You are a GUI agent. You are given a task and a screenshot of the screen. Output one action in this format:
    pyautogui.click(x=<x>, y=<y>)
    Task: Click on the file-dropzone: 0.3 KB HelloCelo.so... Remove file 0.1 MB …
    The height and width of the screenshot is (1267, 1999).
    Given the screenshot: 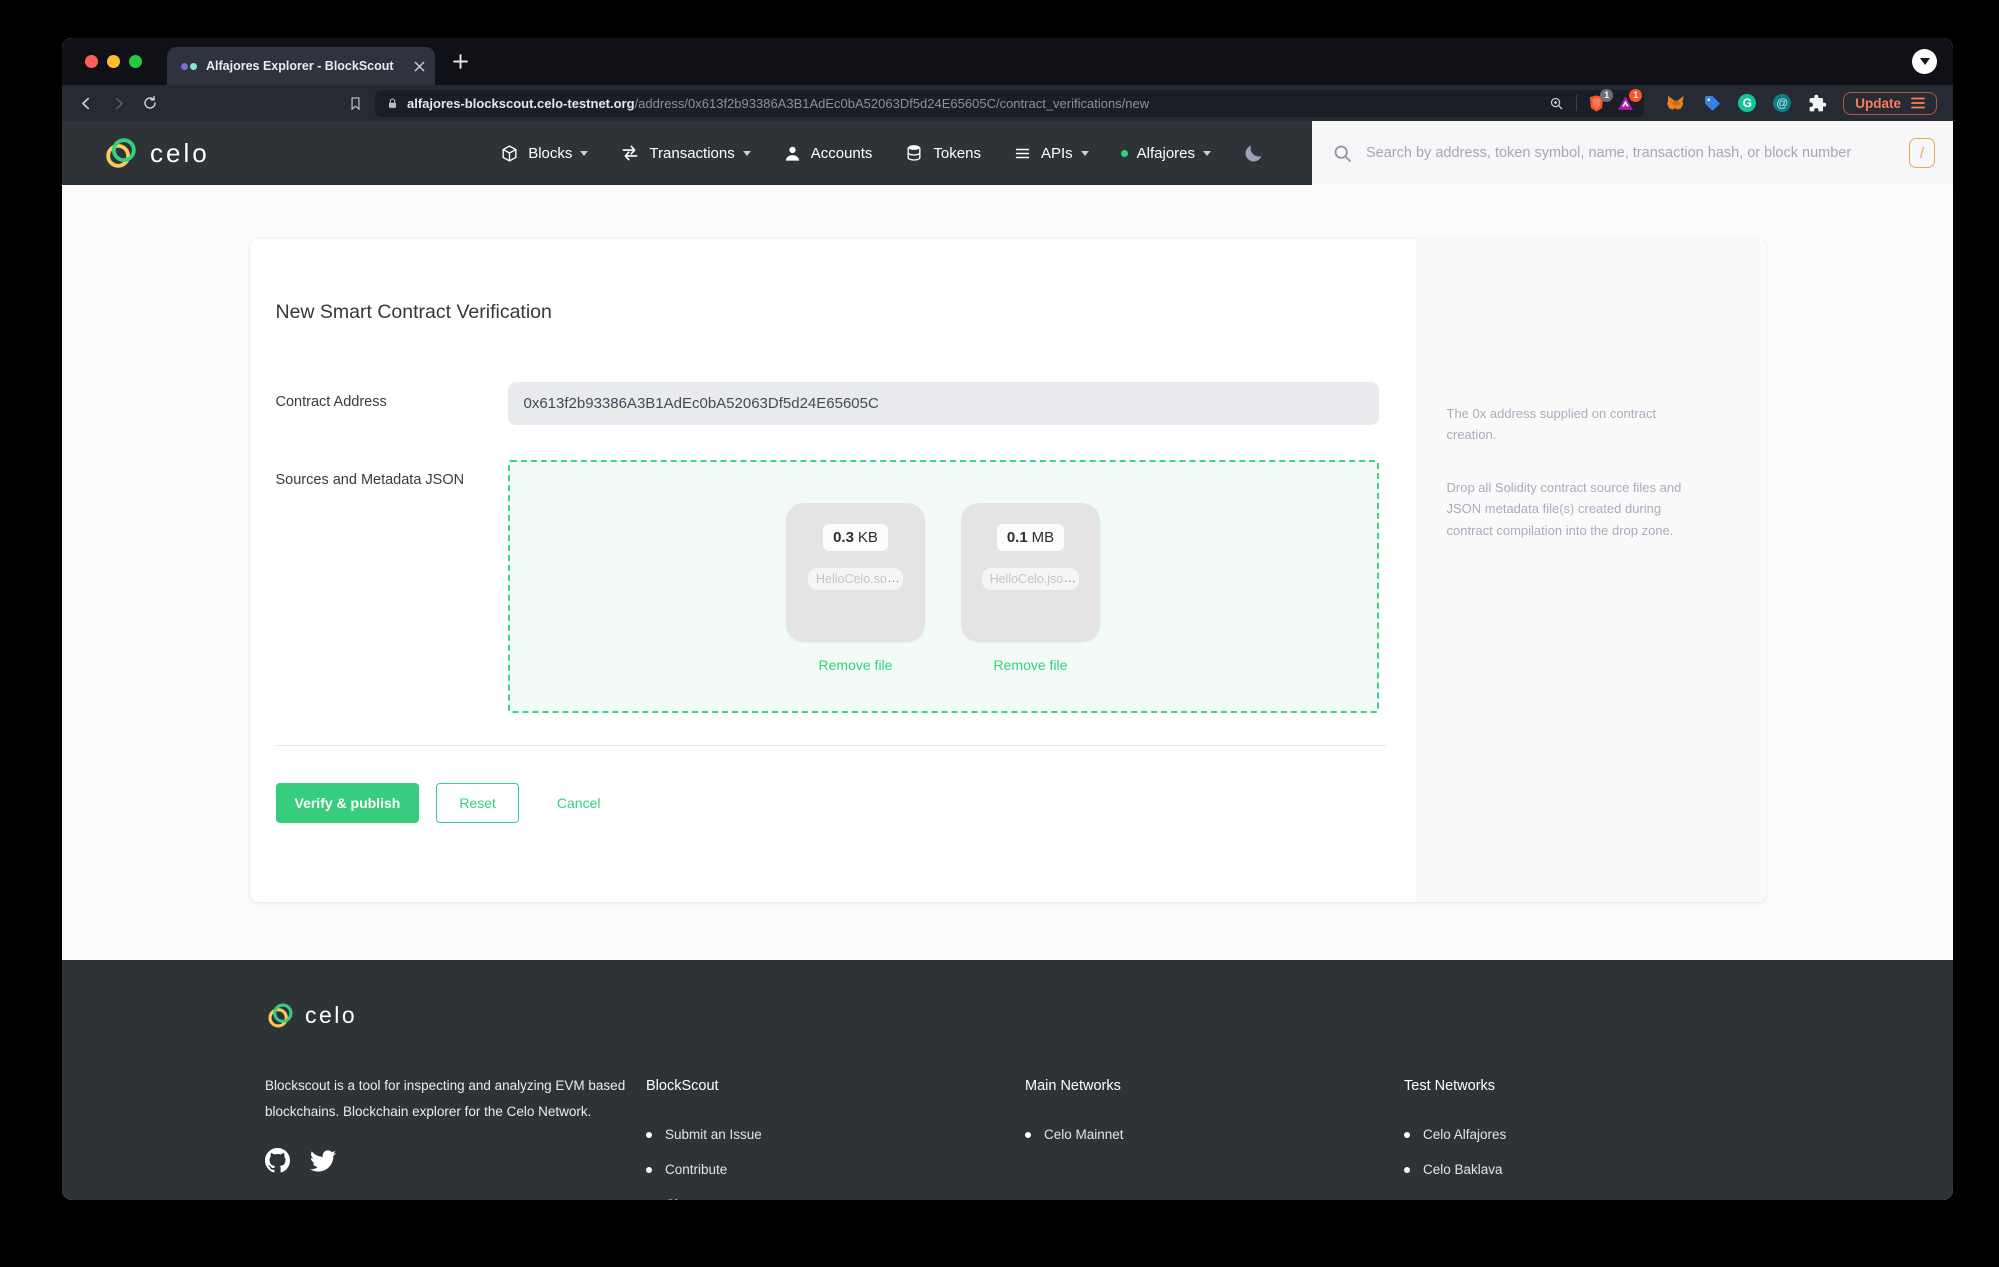 What is the action you would take?
    pyautogui.click(x=943, y=586)
    